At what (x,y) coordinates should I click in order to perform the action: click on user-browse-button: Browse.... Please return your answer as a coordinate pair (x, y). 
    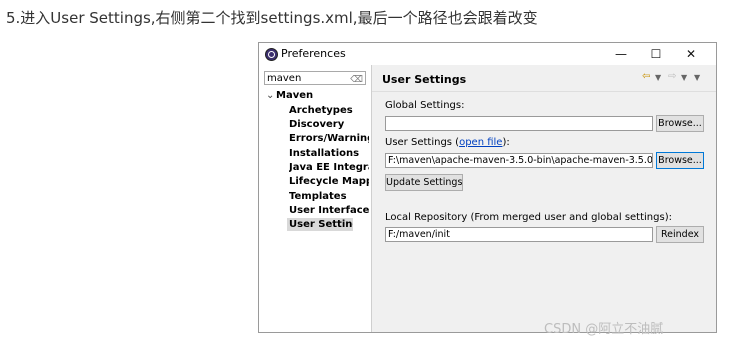
    Looking at the image, I should click on (680, 160).